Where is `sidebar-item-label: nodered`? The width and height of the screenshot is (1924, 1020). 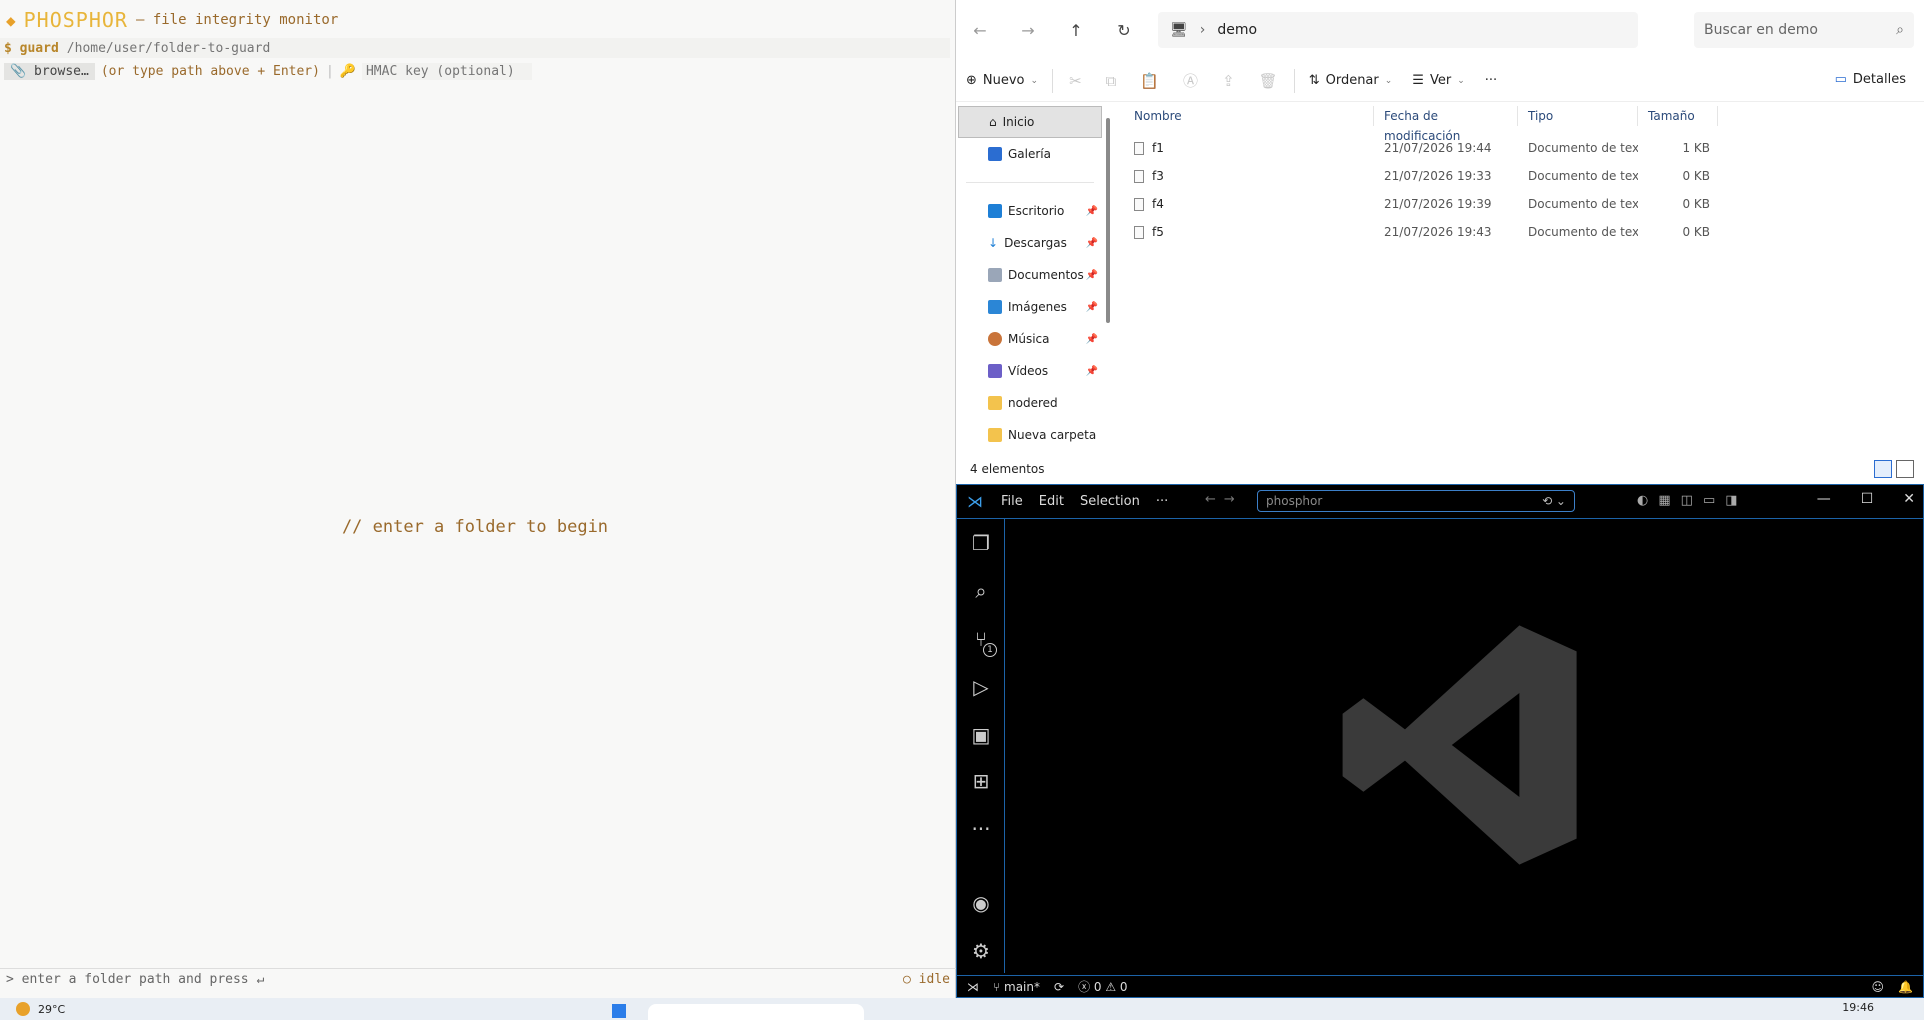
sidebar-item-label: nodered is located at coordinates (1033, 403).